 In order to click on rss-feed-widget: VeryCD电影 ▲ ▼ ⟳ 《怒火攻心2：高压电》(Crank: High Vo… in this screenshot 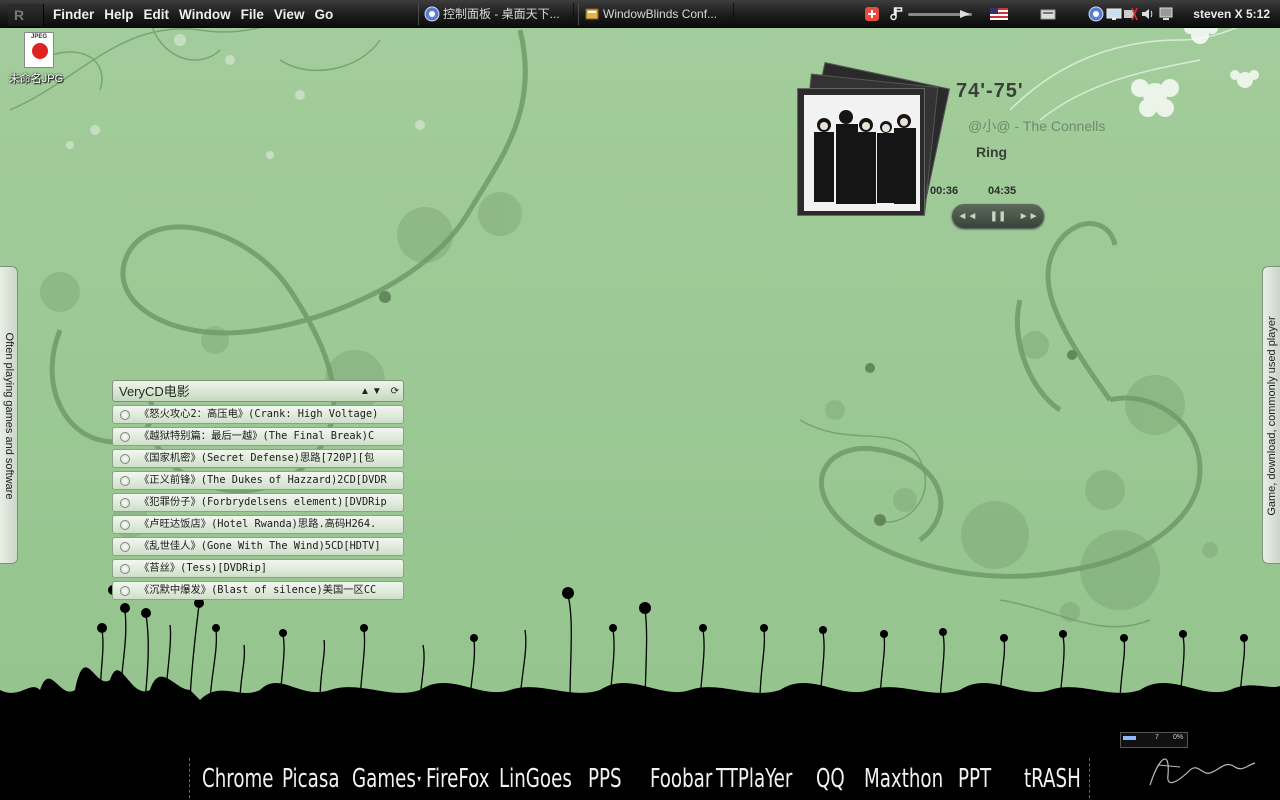, I will do `click(258, 490)`.